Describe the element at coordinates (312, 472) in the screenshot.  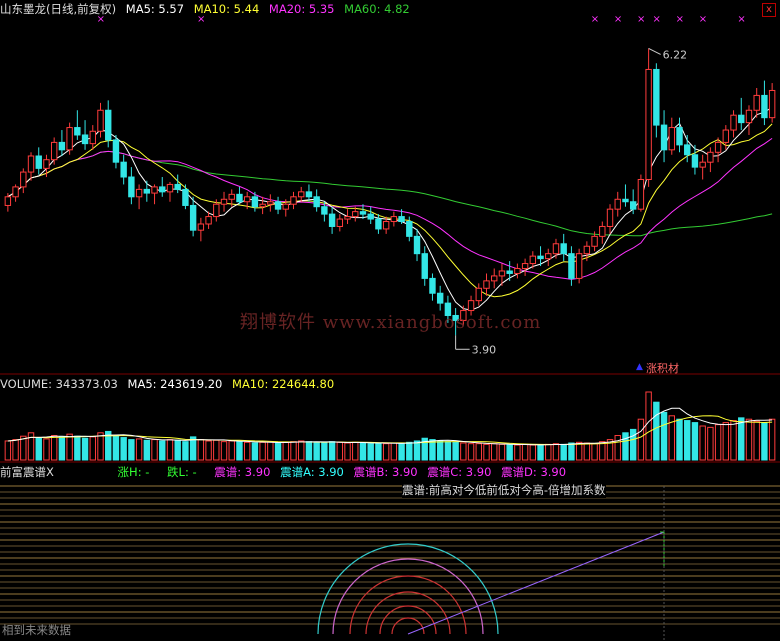
I see `zhenpu-a-readout: 震谱A: 3.90` at that location.